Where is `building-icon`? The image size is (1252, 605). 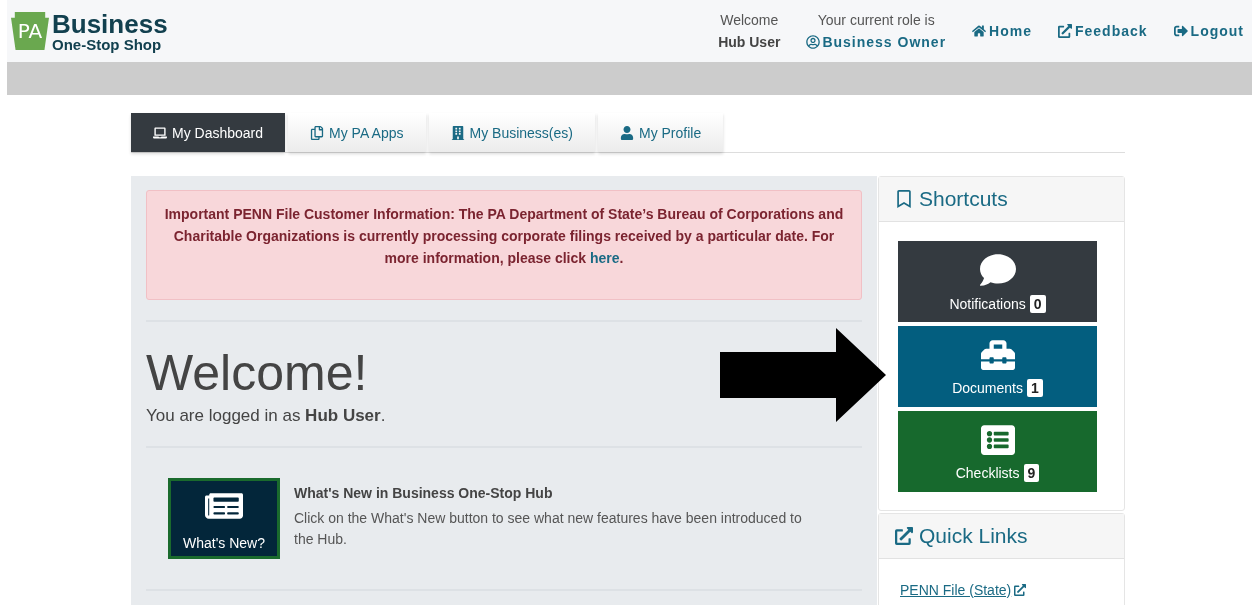 building-icon is located at coordinates (457, 132).